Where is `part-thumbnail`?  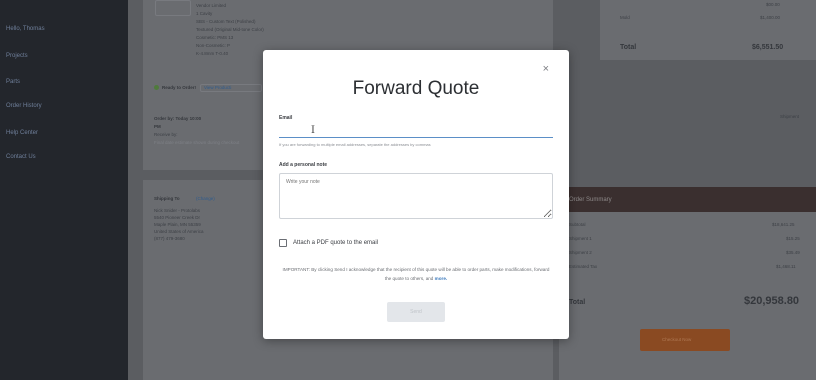 part-thumbnail is located at coordinates (173, 8).